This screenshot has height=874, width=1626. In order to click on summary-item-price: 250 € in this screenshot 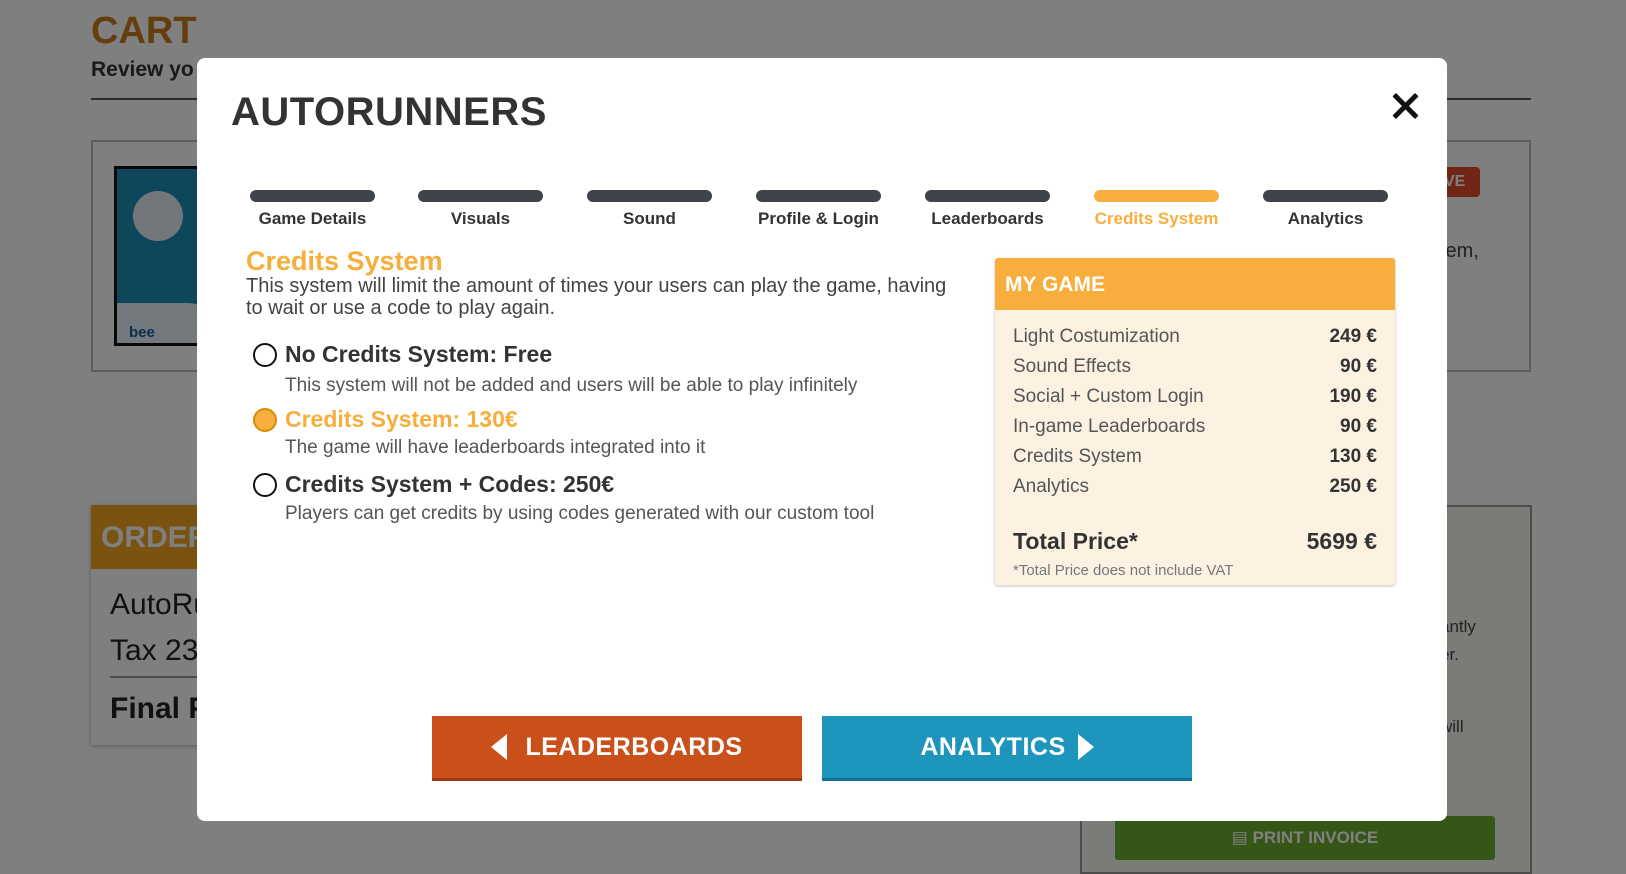, I will do `click(1353, 486)`.